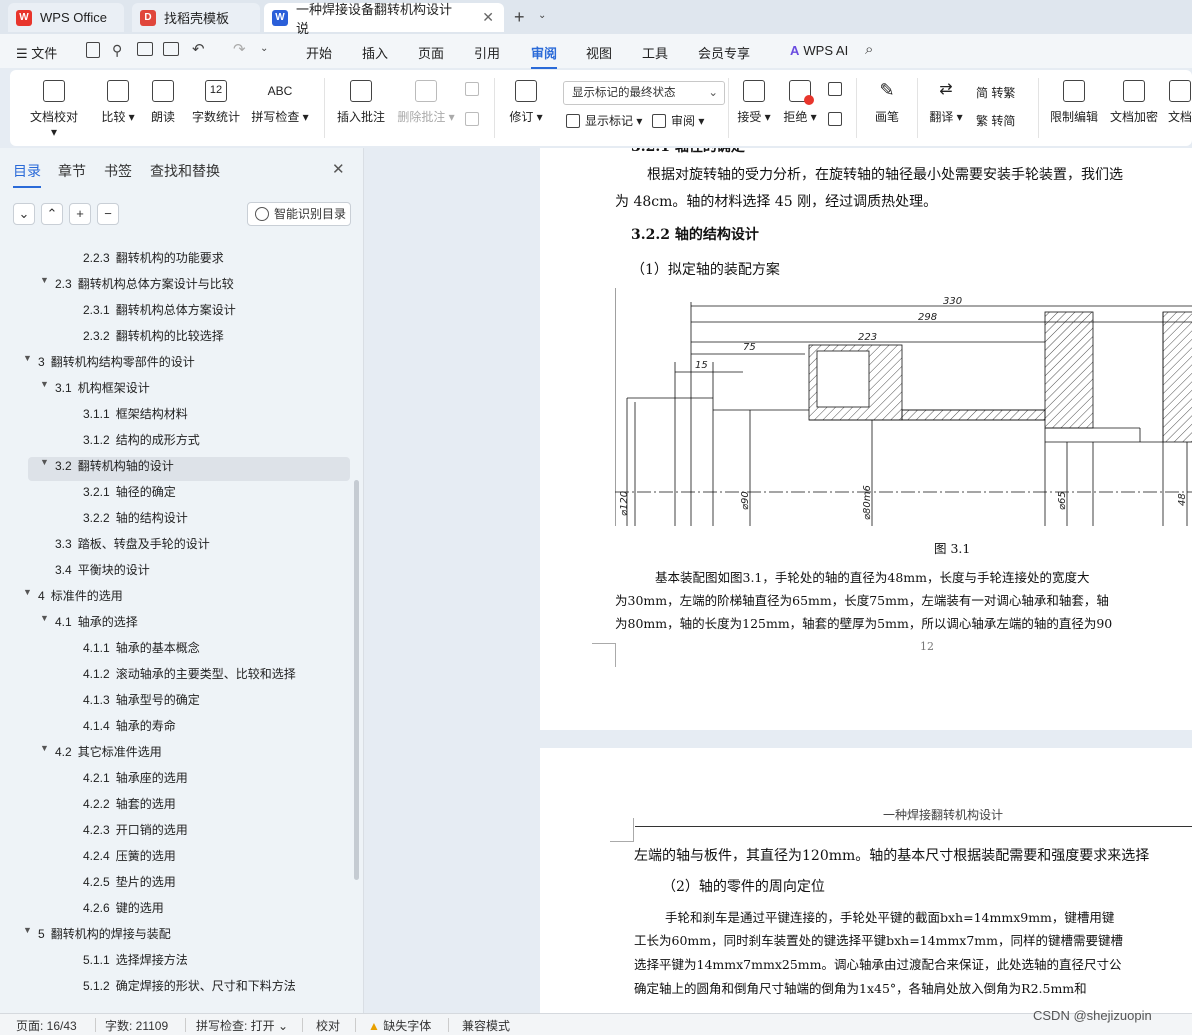  I want to click on menu-member: 会员专享, so click(724, 52).